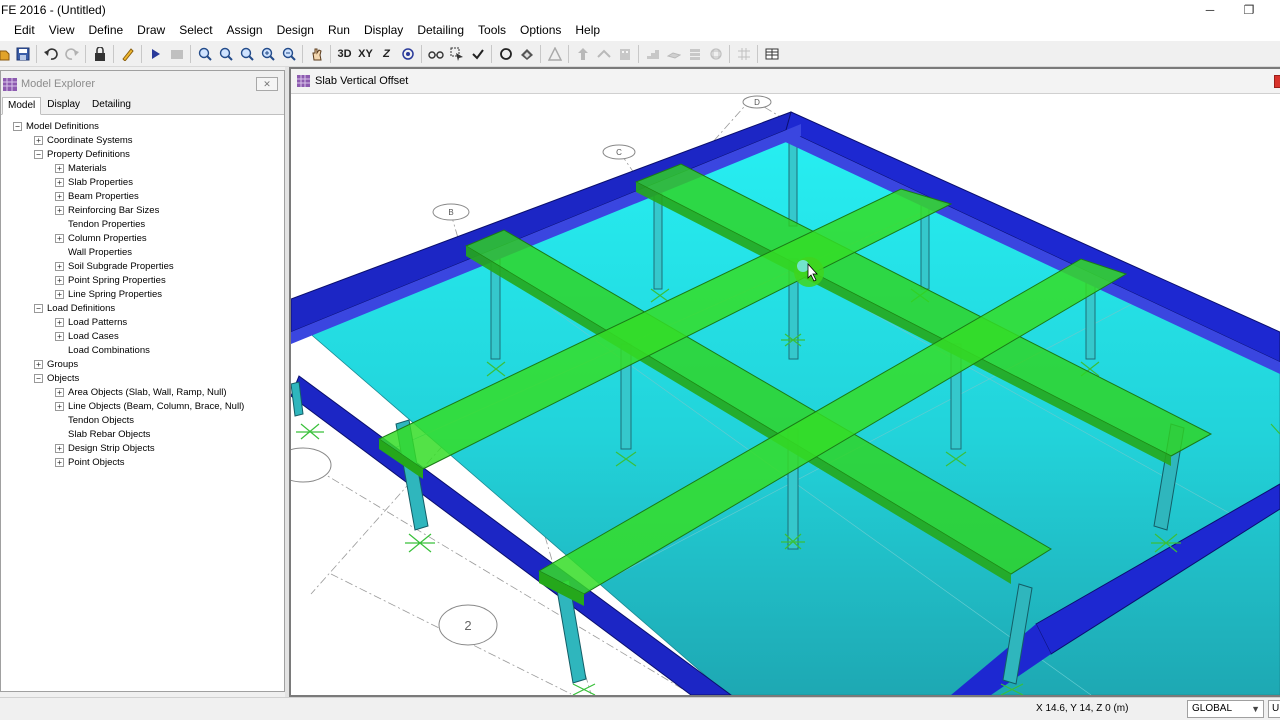 This screenshot has width=1280, height=720. I want to click on tree-item: Slab Rebar Objects, so click(102, 434).